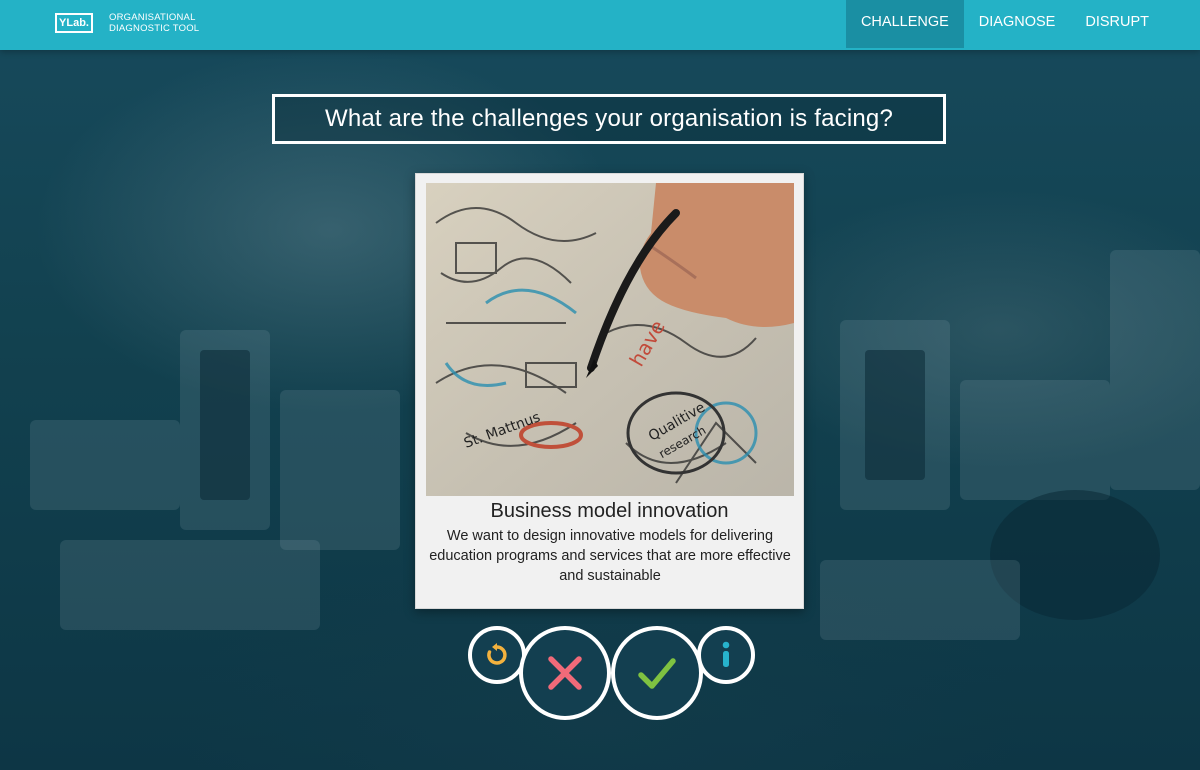  I want to click on accept-button, so click(657, 673).